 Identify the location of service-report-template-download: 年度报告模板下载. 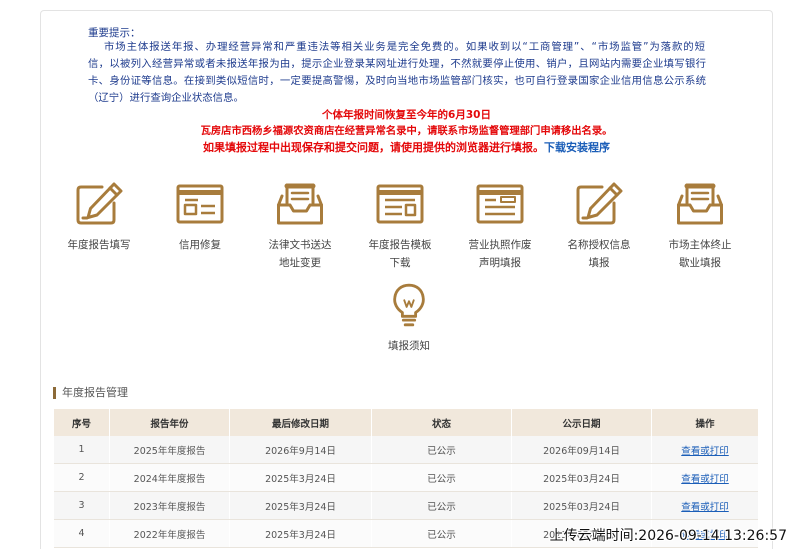
(400, 226).